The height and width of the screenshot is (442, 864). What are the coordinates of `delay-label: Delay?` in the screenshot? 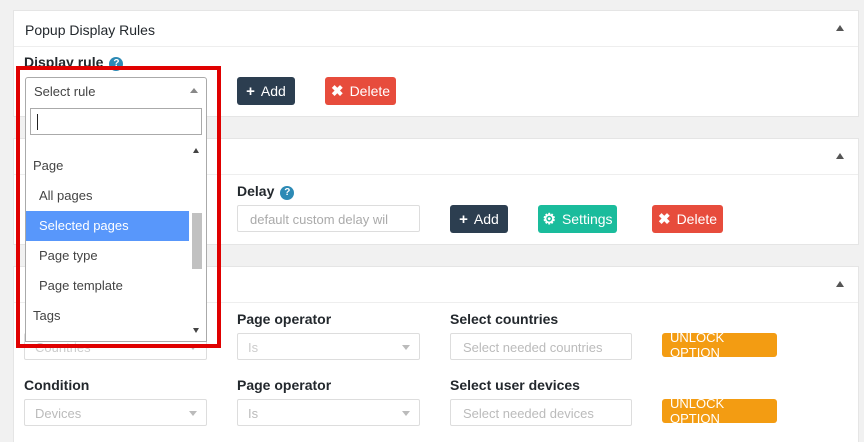 It's located at (266, 191).